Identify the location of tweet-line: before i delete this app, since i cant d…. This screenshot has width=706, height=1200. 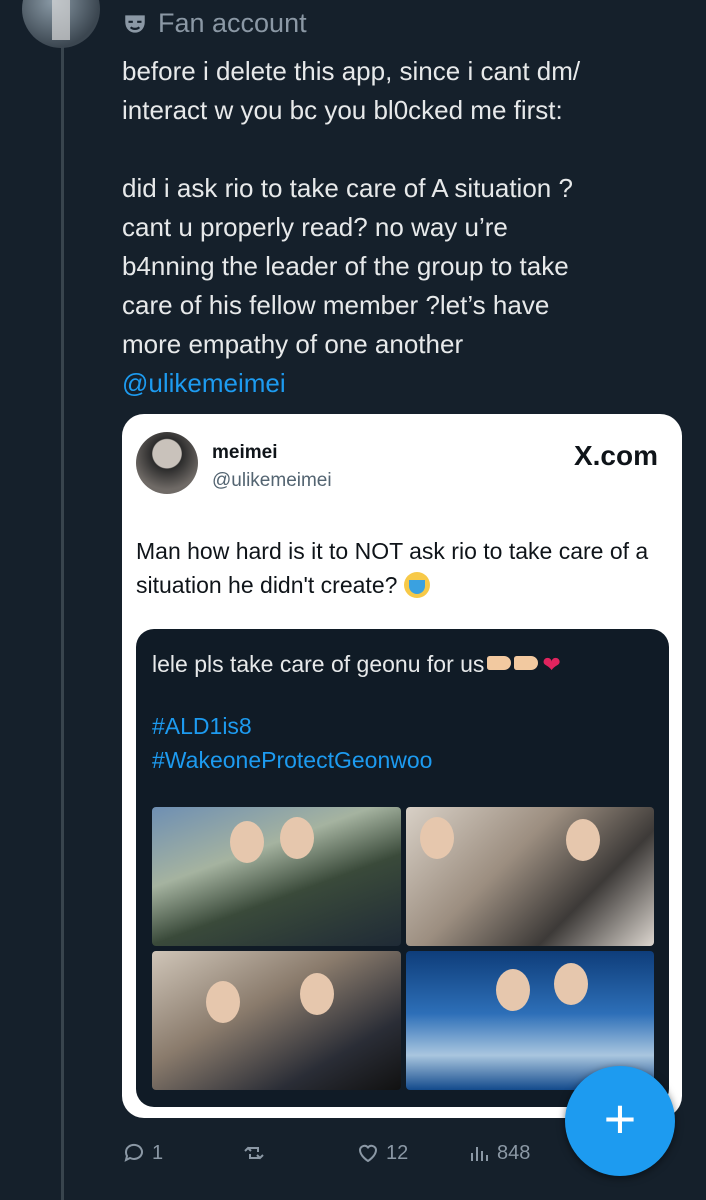
(351, 71).